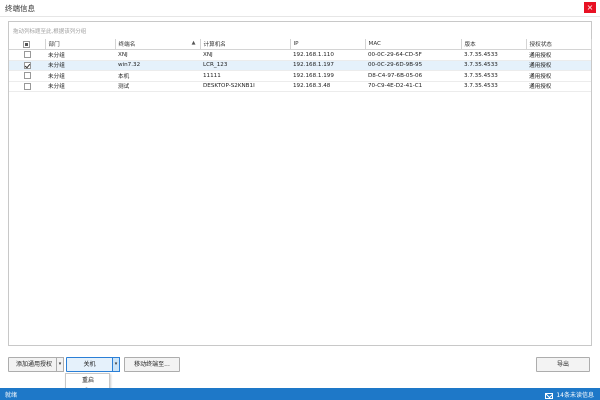  I want to click on add-license-dropdown-button: ▾, so click(60, 364).